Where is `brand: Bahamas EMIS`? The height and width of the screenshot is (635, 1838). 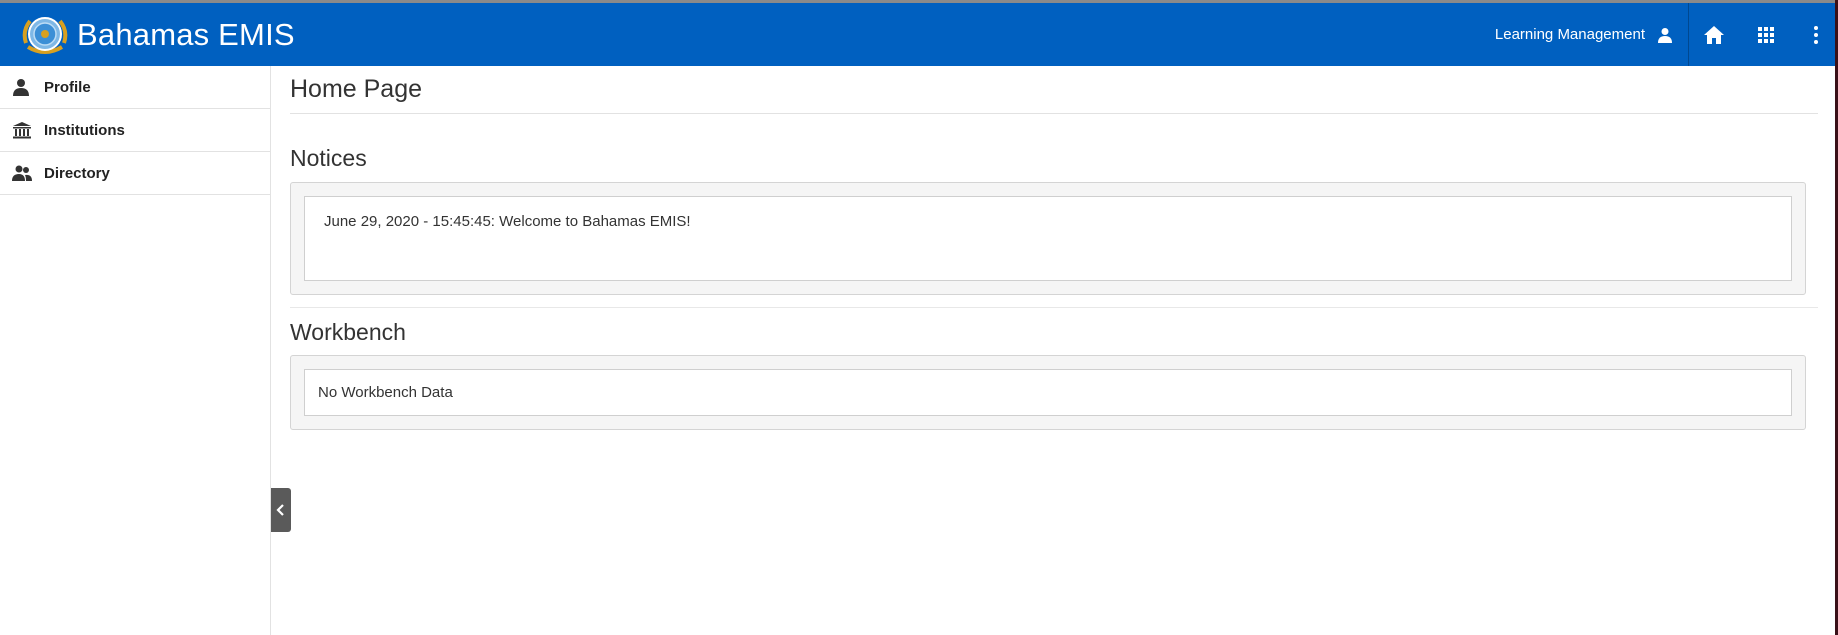
brand: Bahamas EMIS is located at coordinates (157, 35).